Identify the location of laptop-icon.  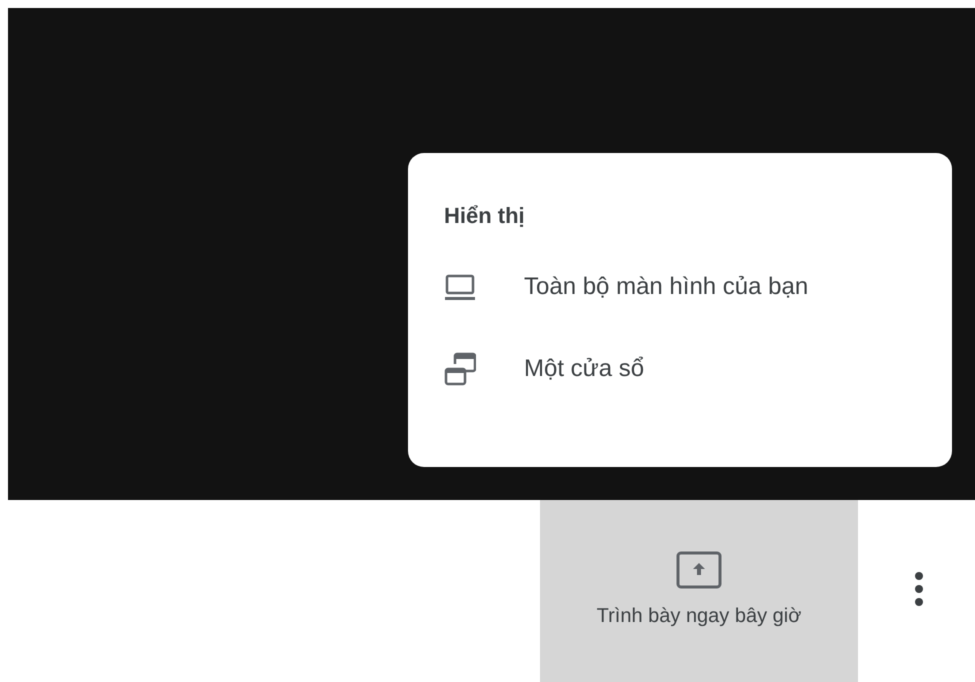
(460, 287).